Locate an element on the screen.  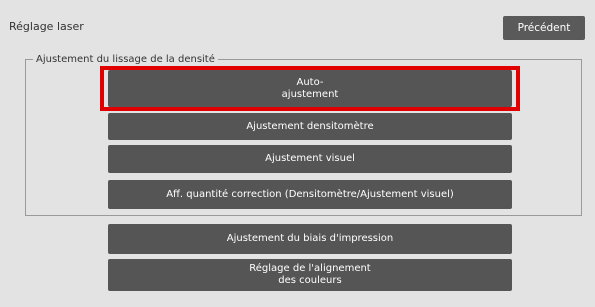
color-alignment-label-2: des couleurs is located at coordinates (310, 280).